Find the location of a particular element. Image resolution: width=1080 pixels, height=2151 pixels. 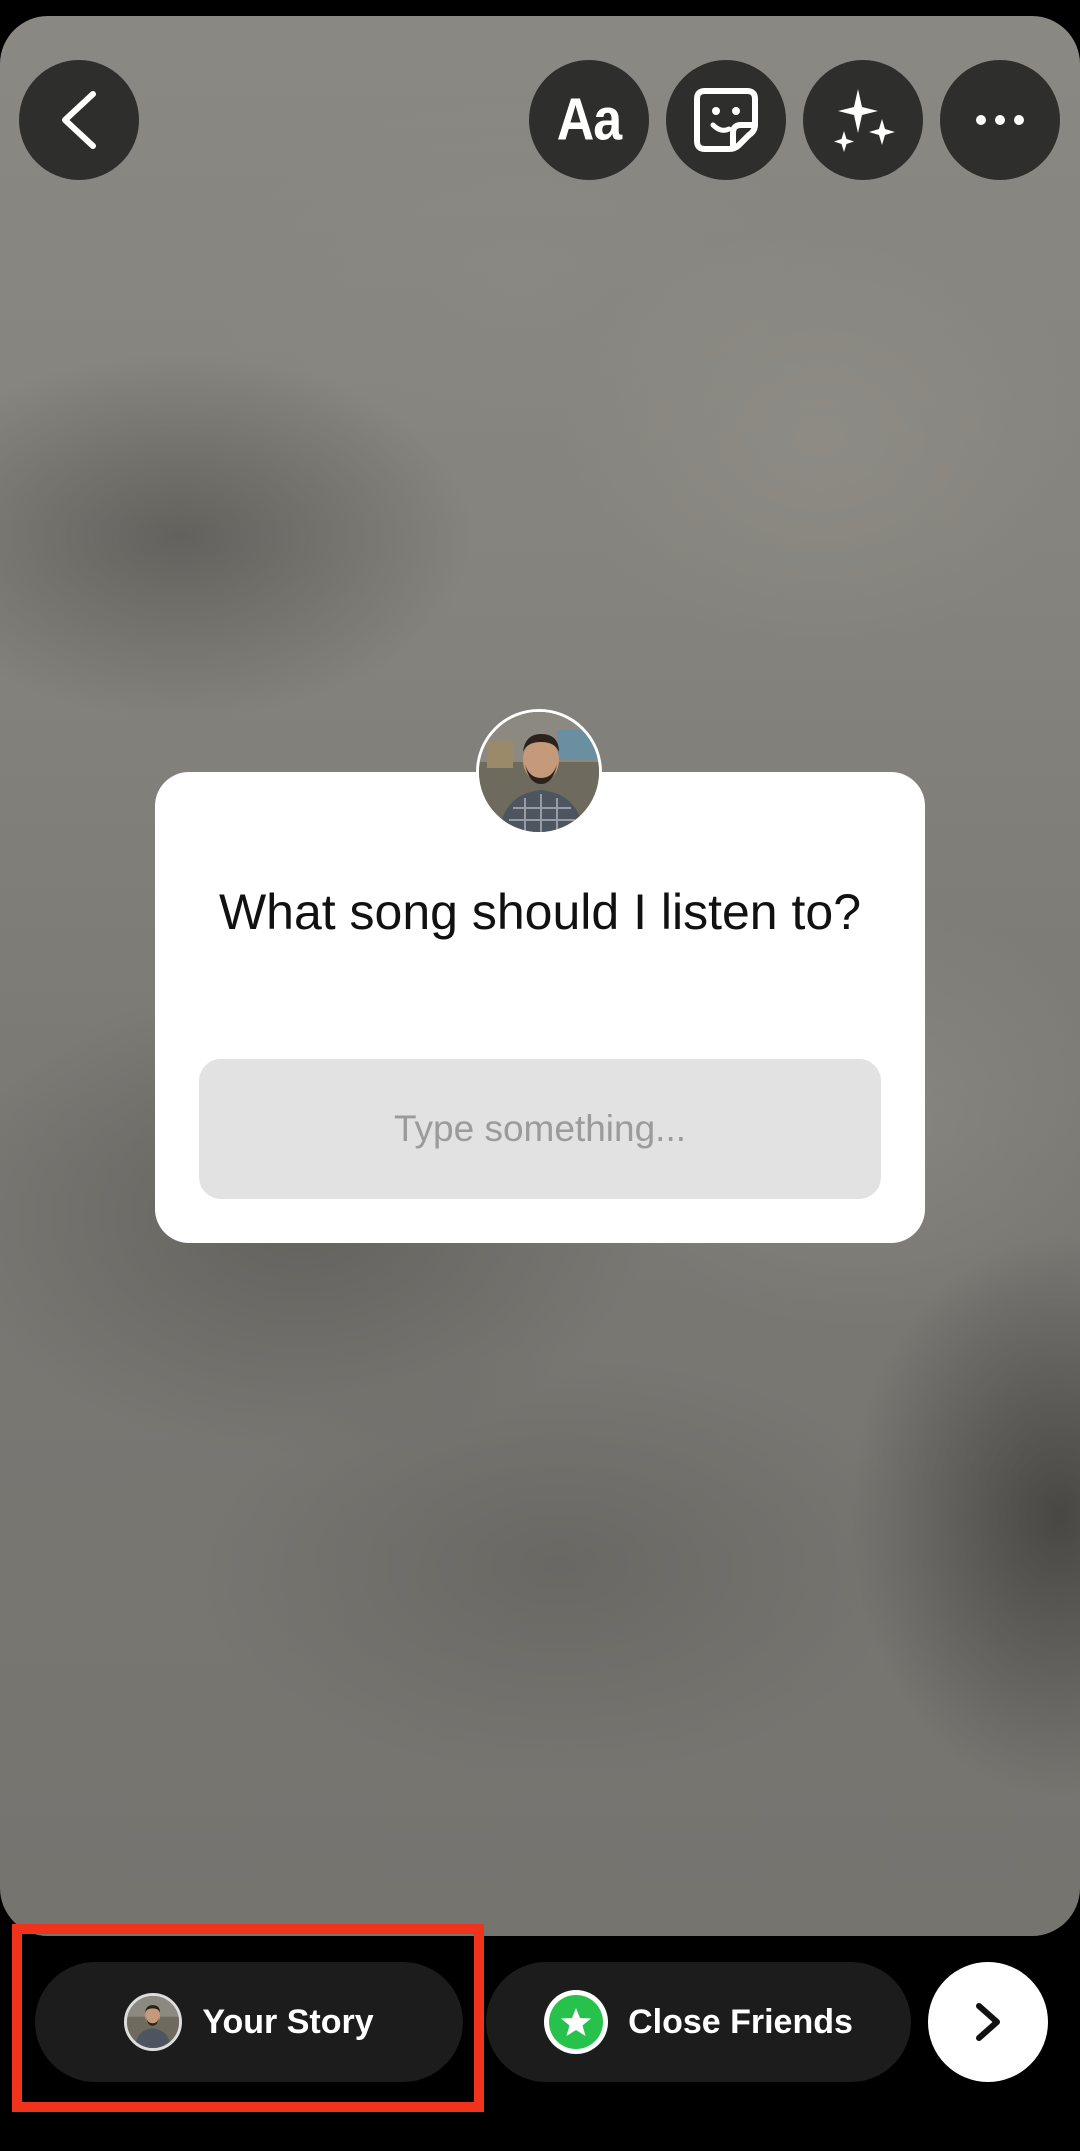

question-text: What song should I listen to? is located at coordinates (540, 912).